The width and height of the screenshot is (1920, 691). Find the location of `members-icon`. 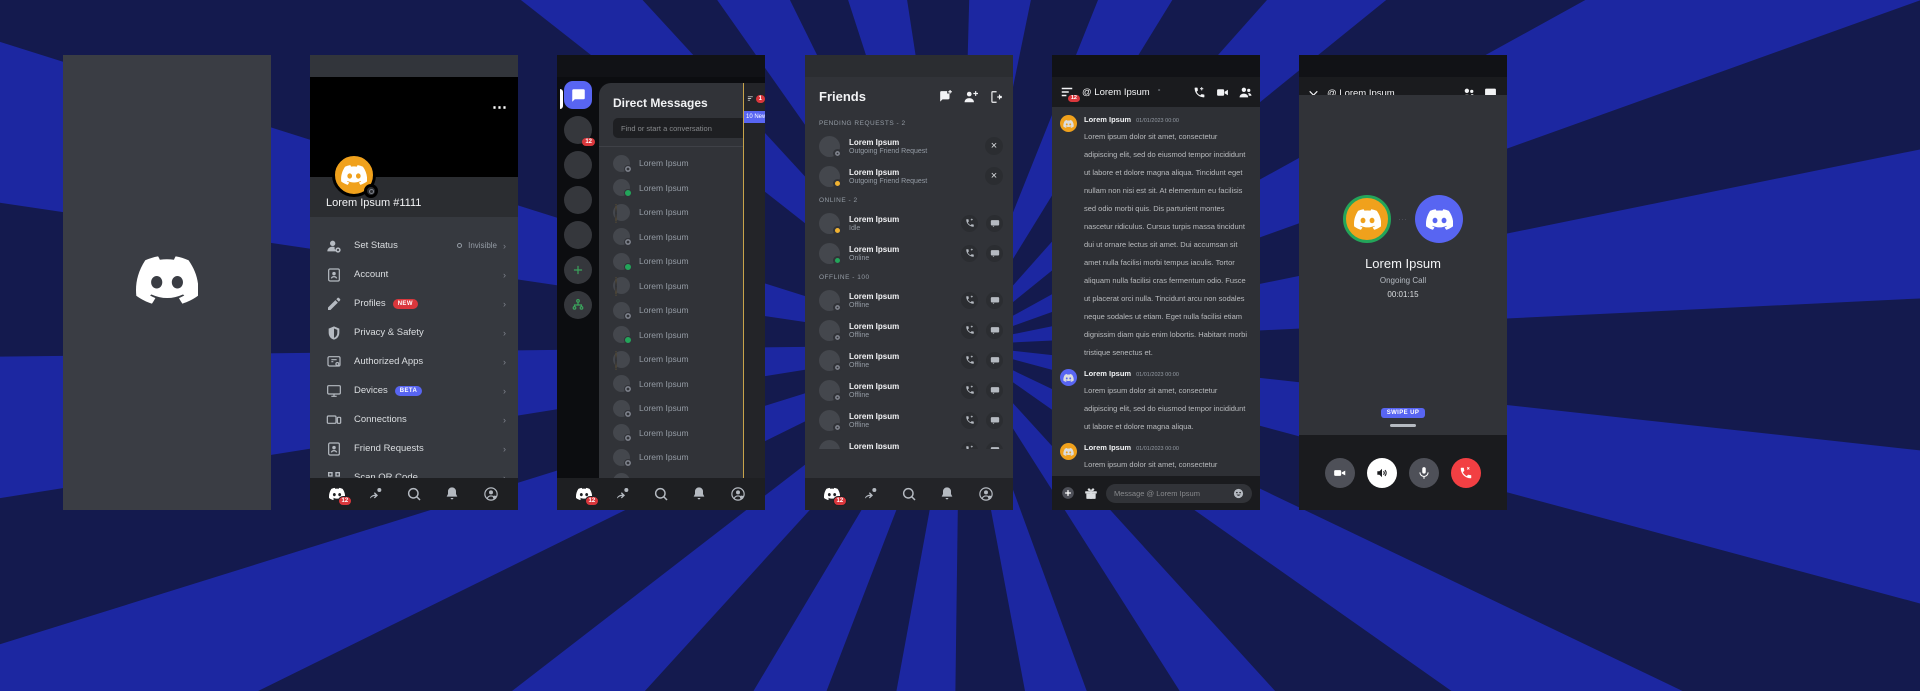

members-icon is located at coordinates (1245, 92).